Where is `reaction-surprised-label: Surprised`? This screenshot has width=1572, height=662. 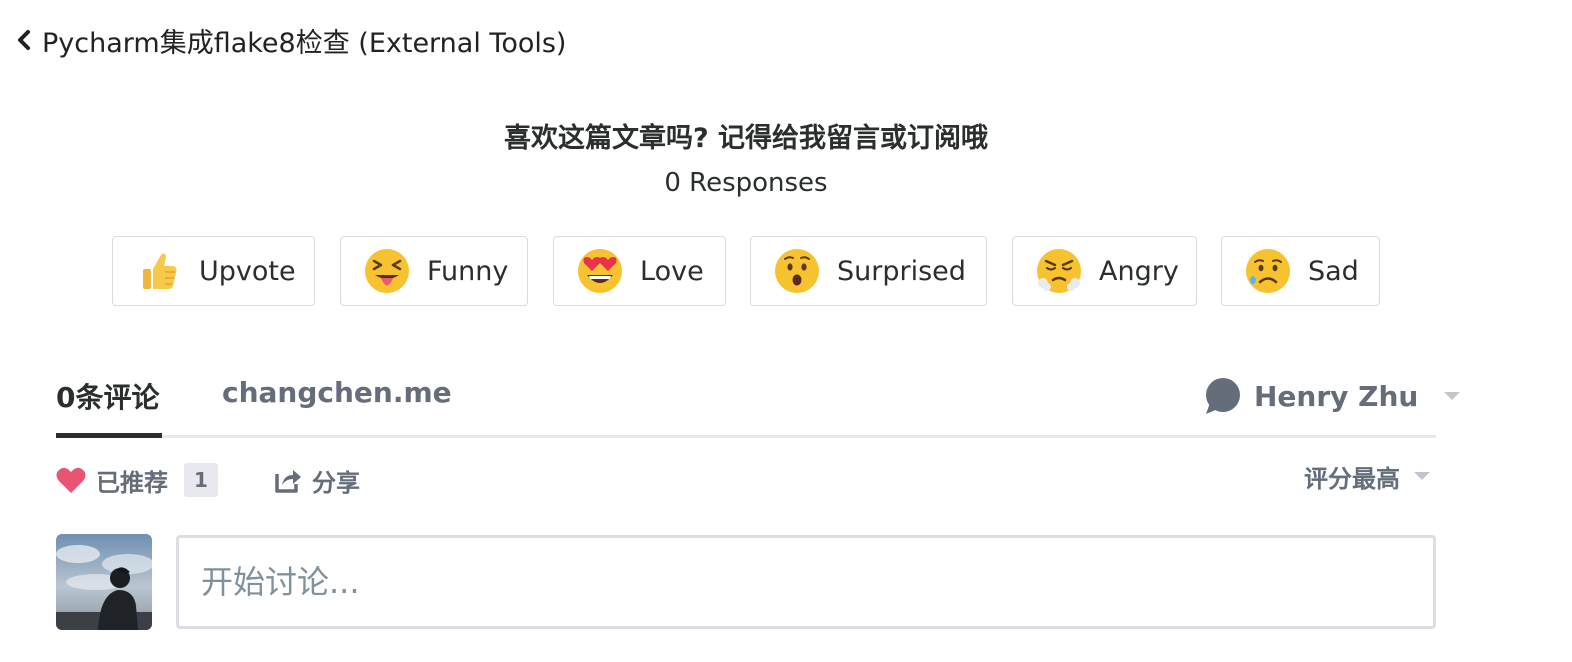
reaction-surprised-label: Surprised is located at coordinates (901, 271).